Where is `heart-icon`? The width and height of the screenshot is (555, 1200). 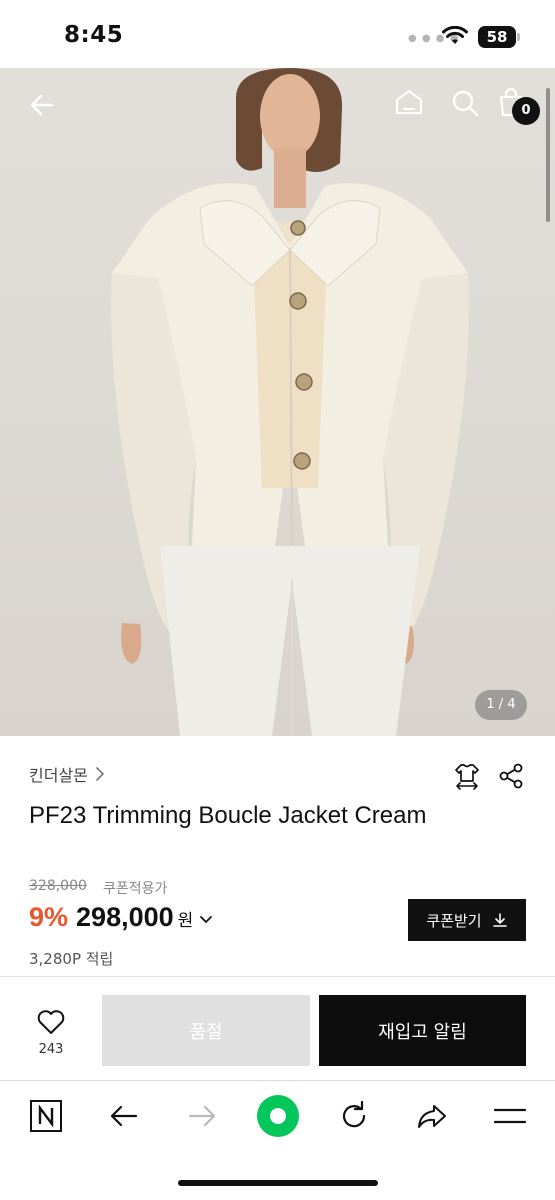 heart-icon is located at coordinates (51, 1022).